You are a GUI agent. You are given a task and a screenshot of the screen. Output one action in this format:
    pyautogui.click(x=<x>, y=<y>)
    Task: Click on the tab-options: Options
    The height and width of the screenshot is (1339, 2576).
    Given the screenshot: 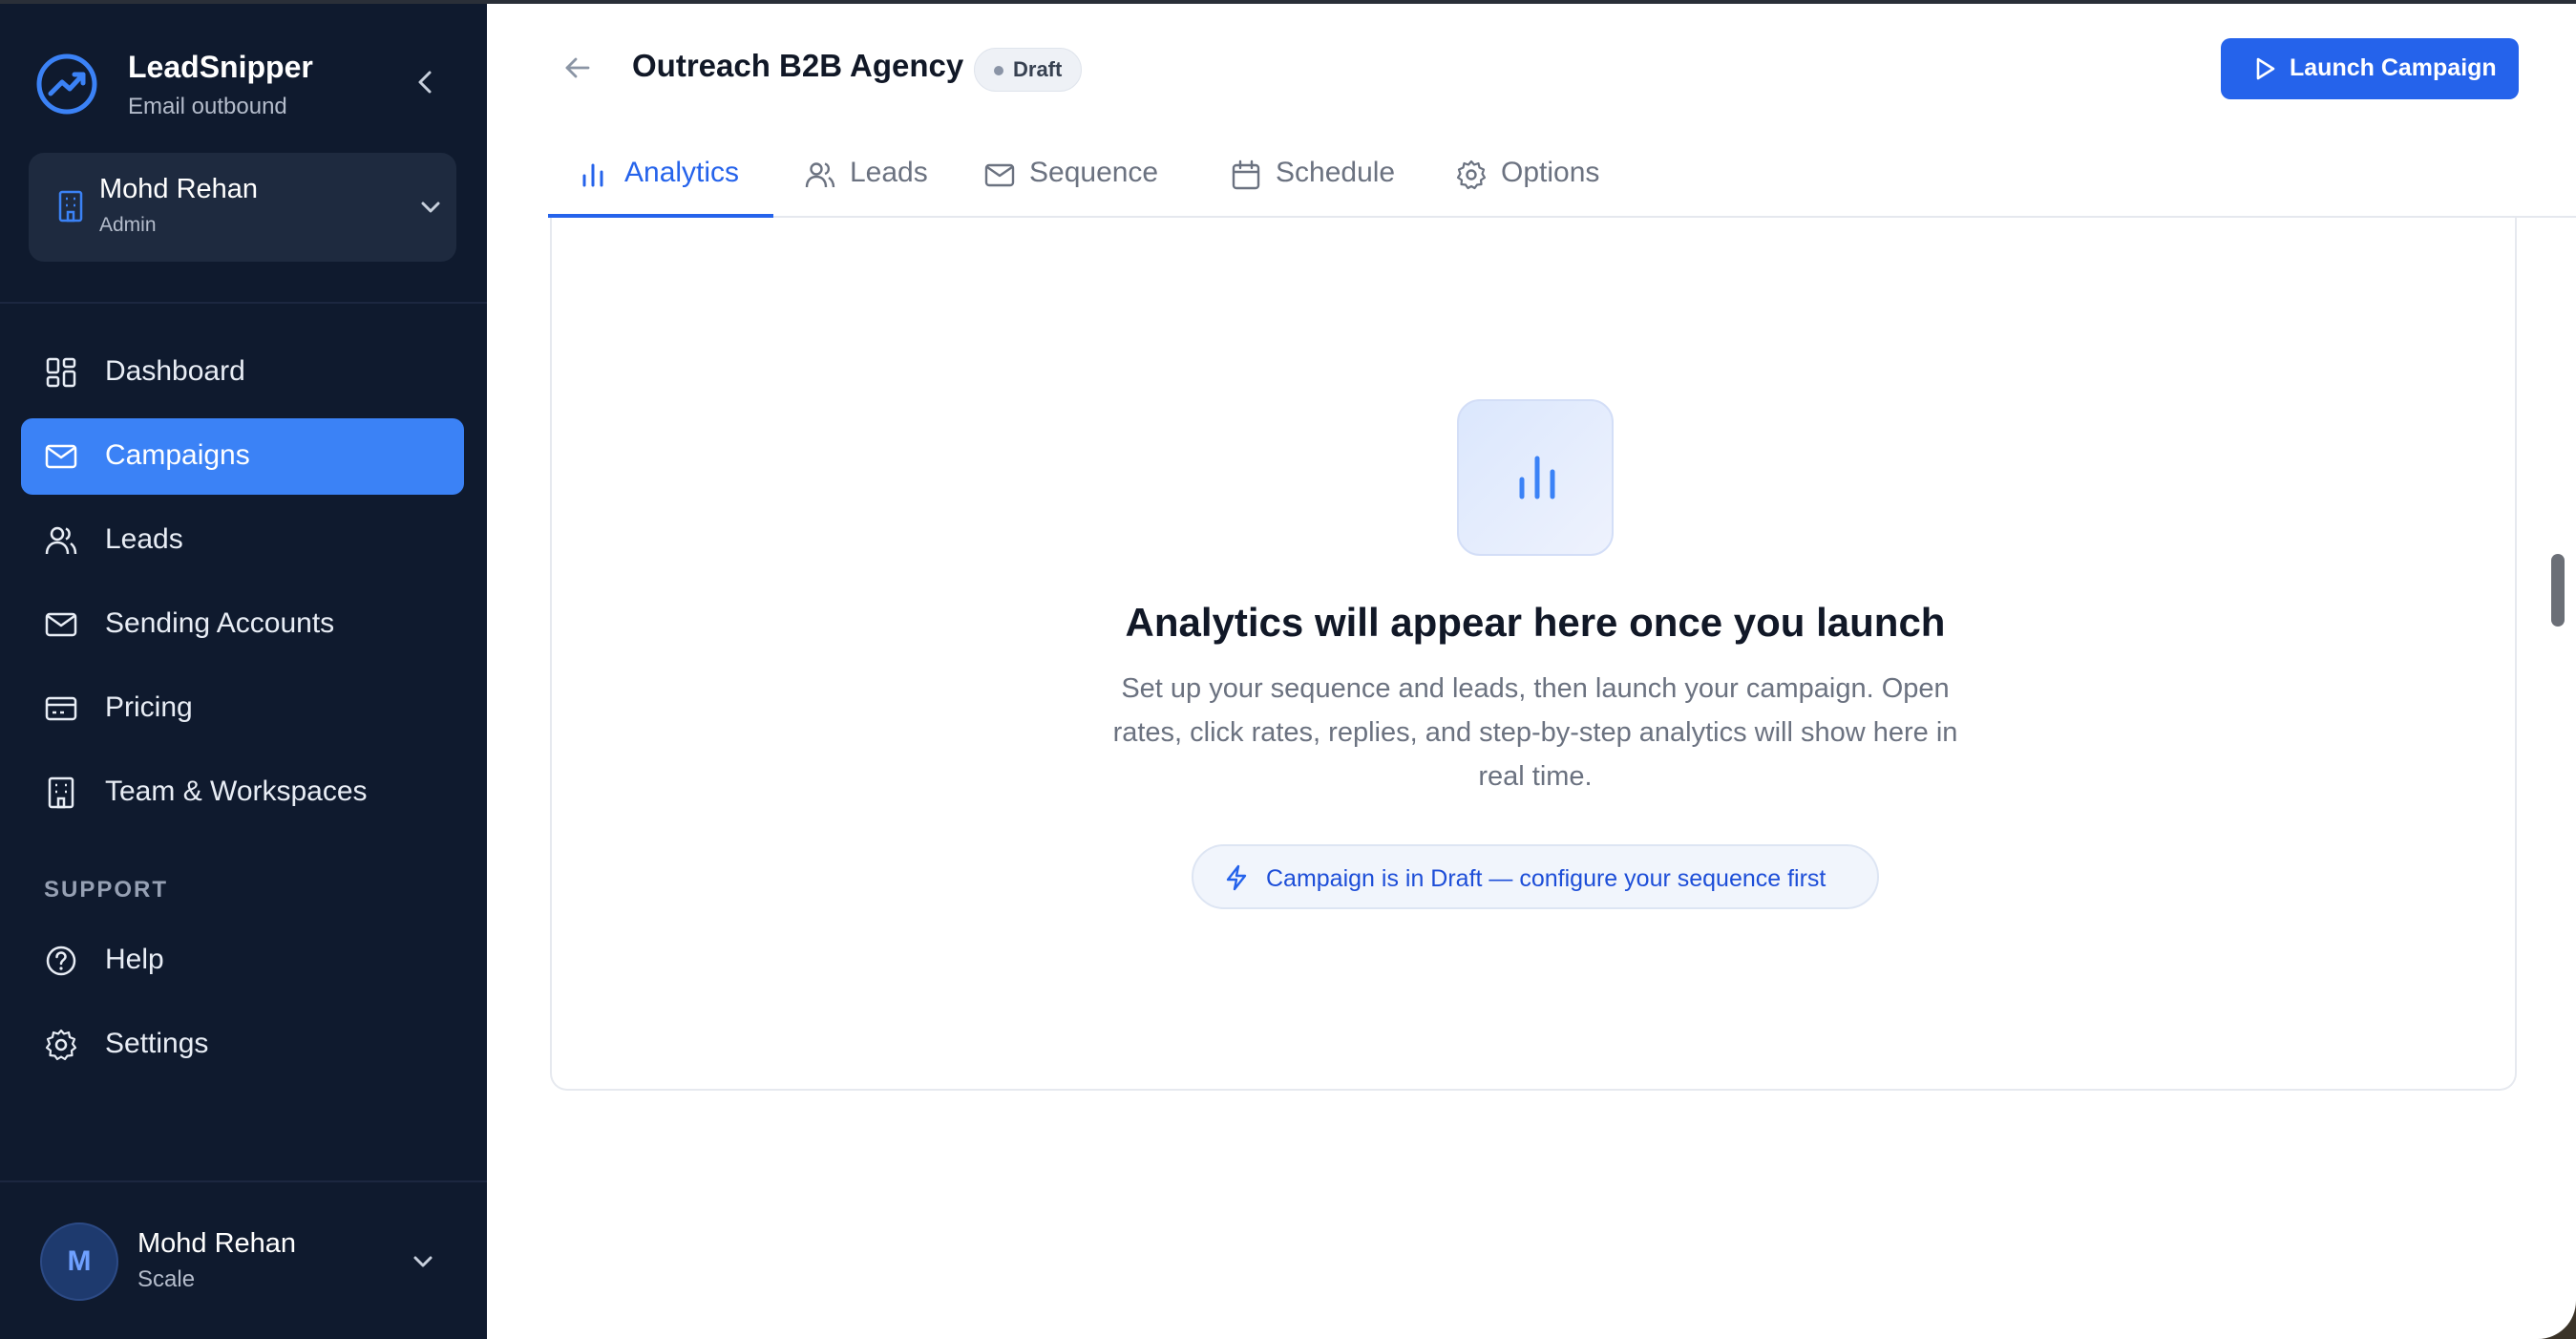 What is the action you would take?
    pyautogui.click(x=1529, y=178)
    